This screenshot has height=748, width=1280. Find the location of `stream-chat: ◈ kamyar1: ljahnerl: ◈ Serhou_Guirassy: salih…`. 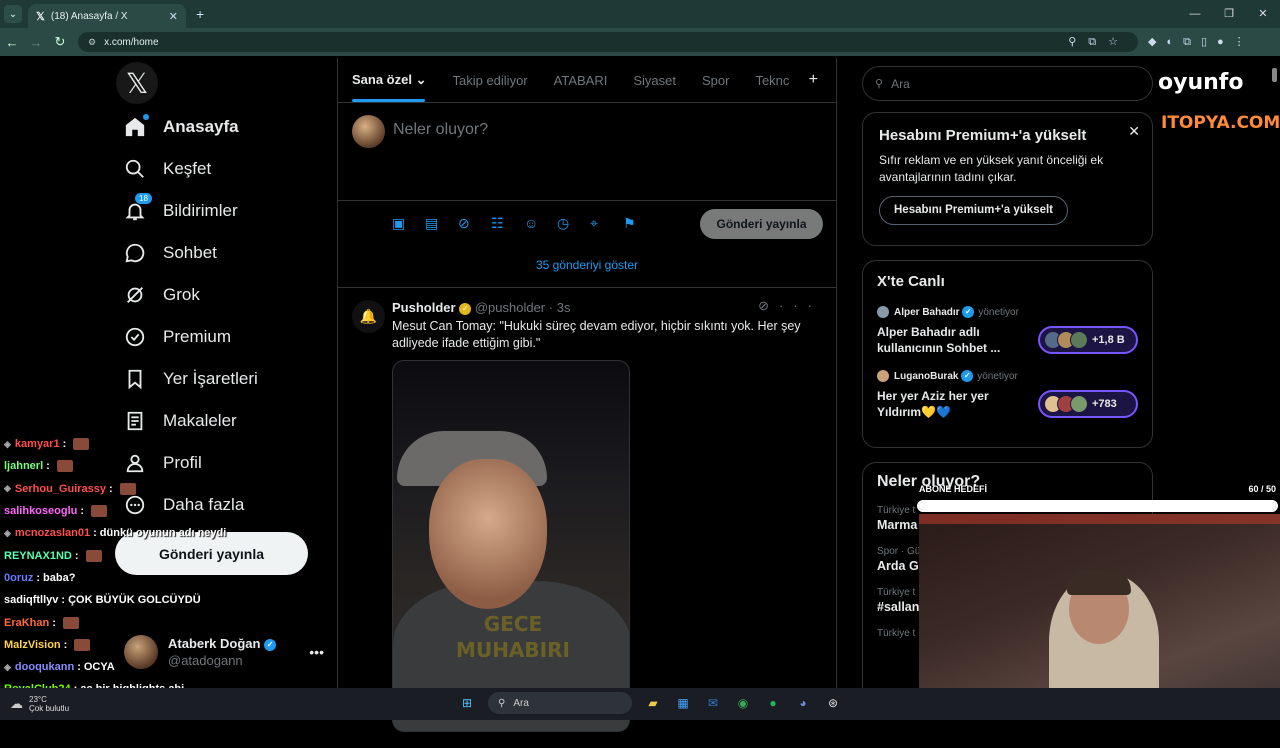

stream-chat: ◈ kamyar1: ljahnerl: ◈ Serhou_Guirassy: salih… is located at coordinates (174, 567).